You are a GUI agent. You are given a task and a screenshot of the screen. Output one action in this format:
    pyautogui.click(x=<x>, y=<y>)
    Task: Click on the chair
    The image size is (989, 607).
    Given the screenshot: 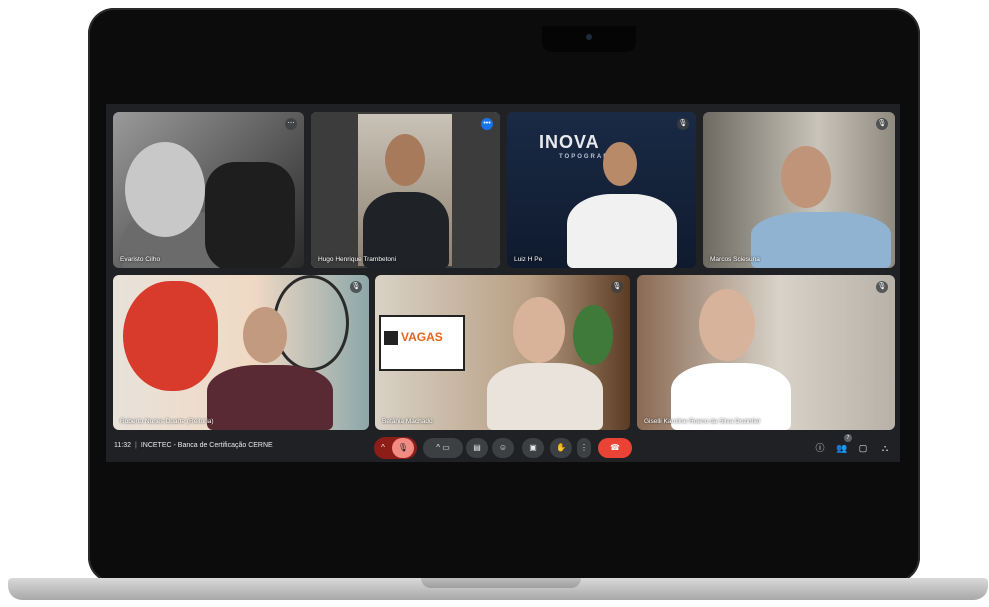 What is the action you would take?
    pyautogui.click(x=250, y=215)
    